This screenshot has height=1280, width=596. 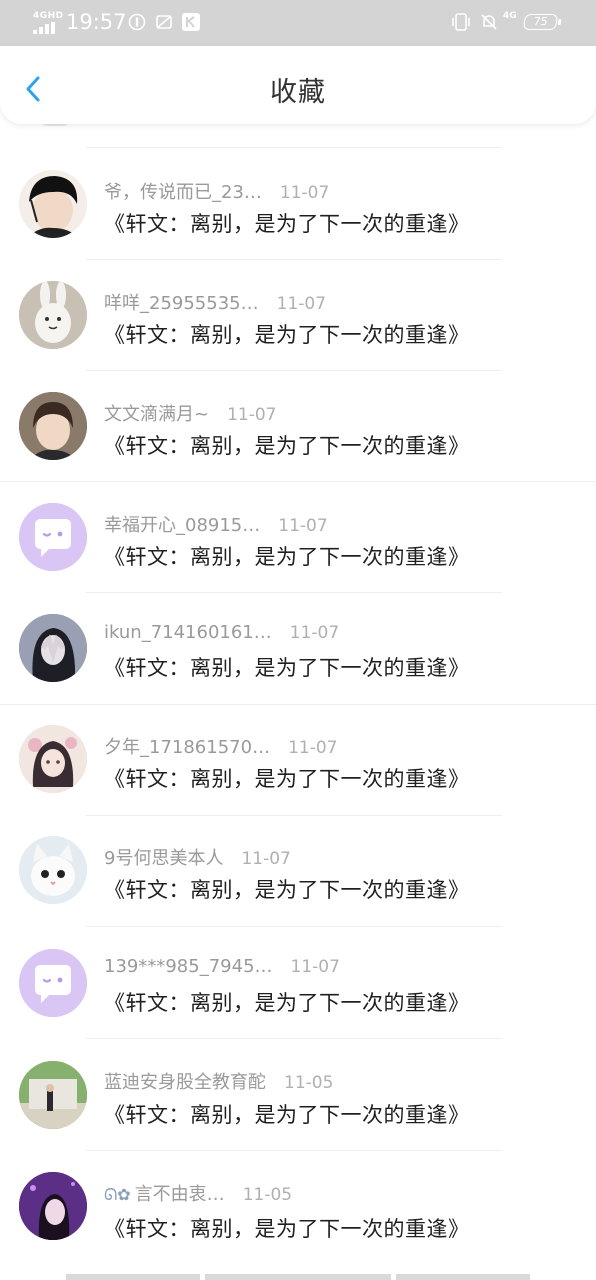 I want to click on battery-icon: 75, so click(x=540, y=22).